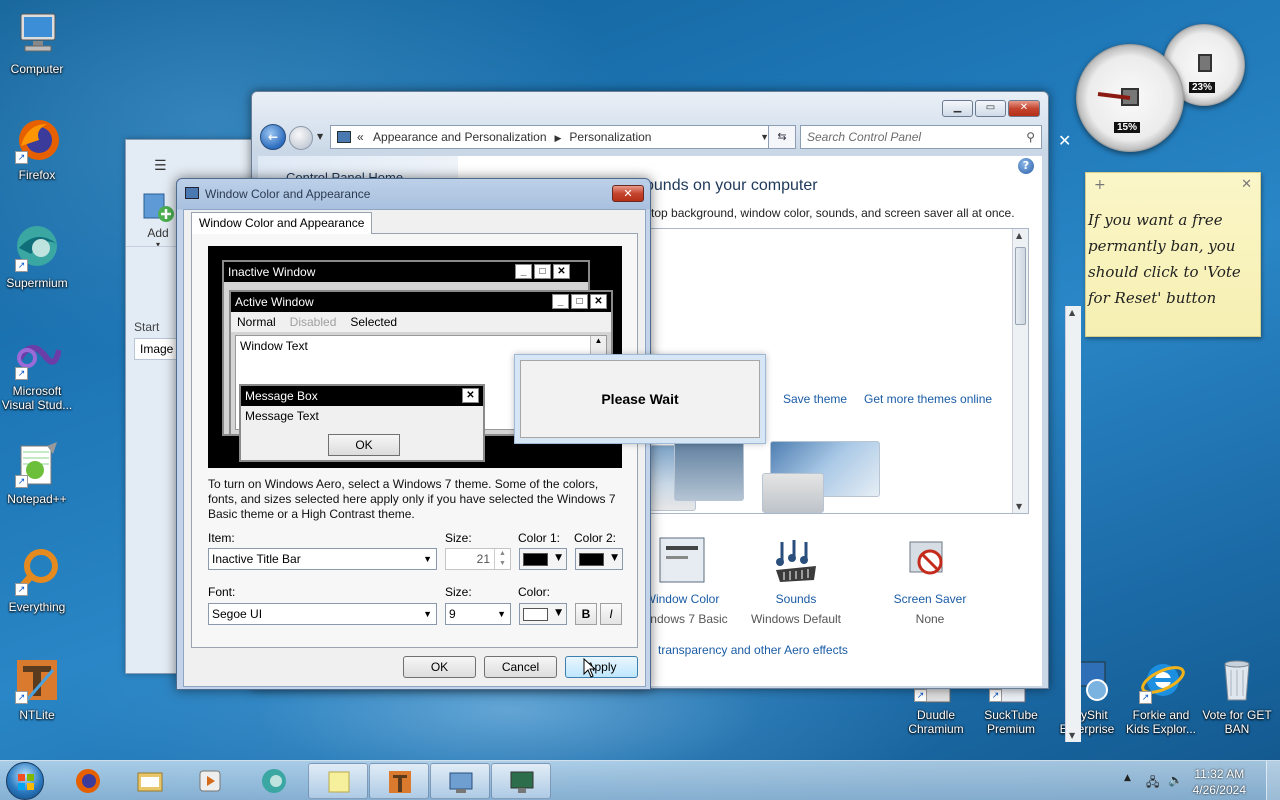 The width and height of the screenshot is (1280, 800). I want to click on size-stepper: 21 ▲ ▼, so click(478, 559).